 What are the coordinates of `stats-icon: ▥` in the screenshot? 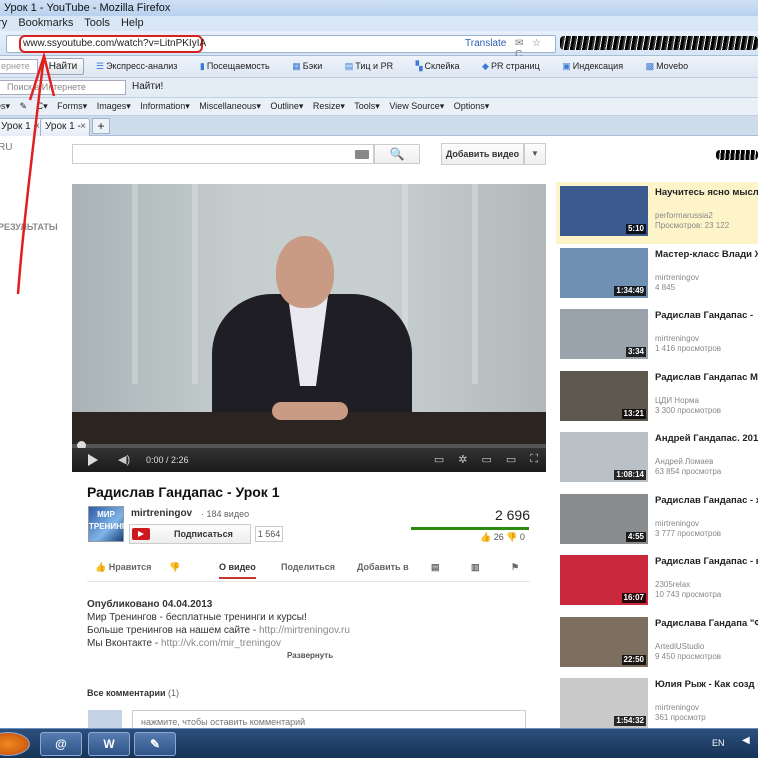 It's located at (475, 567).